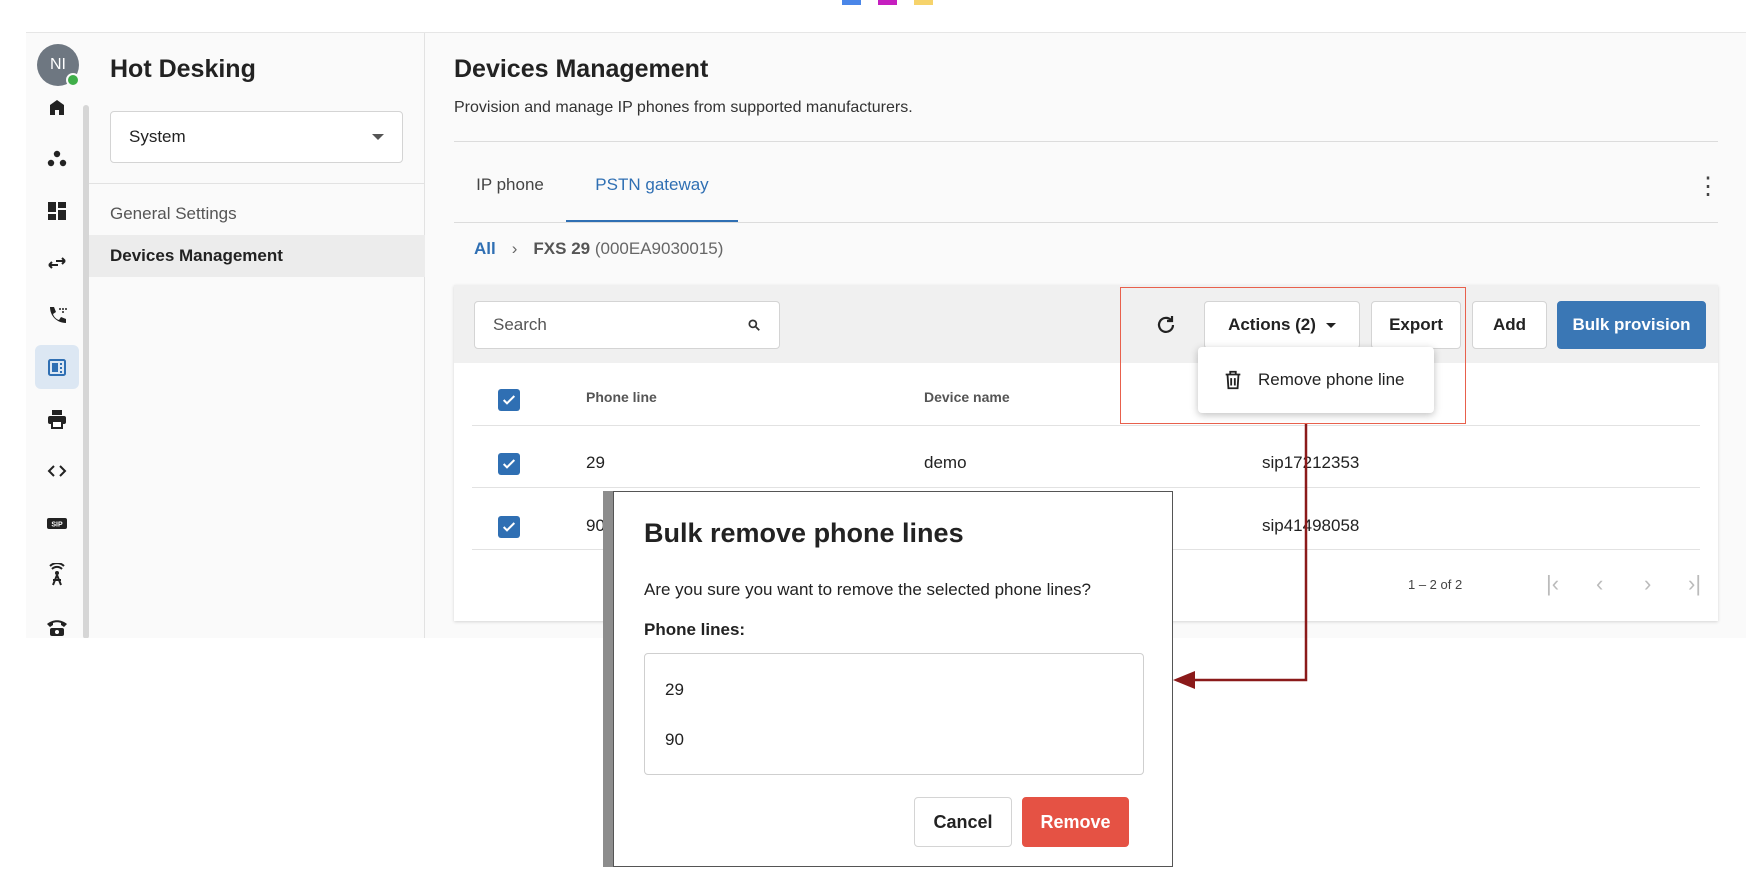 The width and height of the screenshot is (1760, 894). Describe the element at coordinates (804, 533) in the screenshot. I see `dialog-title: Bulk remove phone lines` at that location.